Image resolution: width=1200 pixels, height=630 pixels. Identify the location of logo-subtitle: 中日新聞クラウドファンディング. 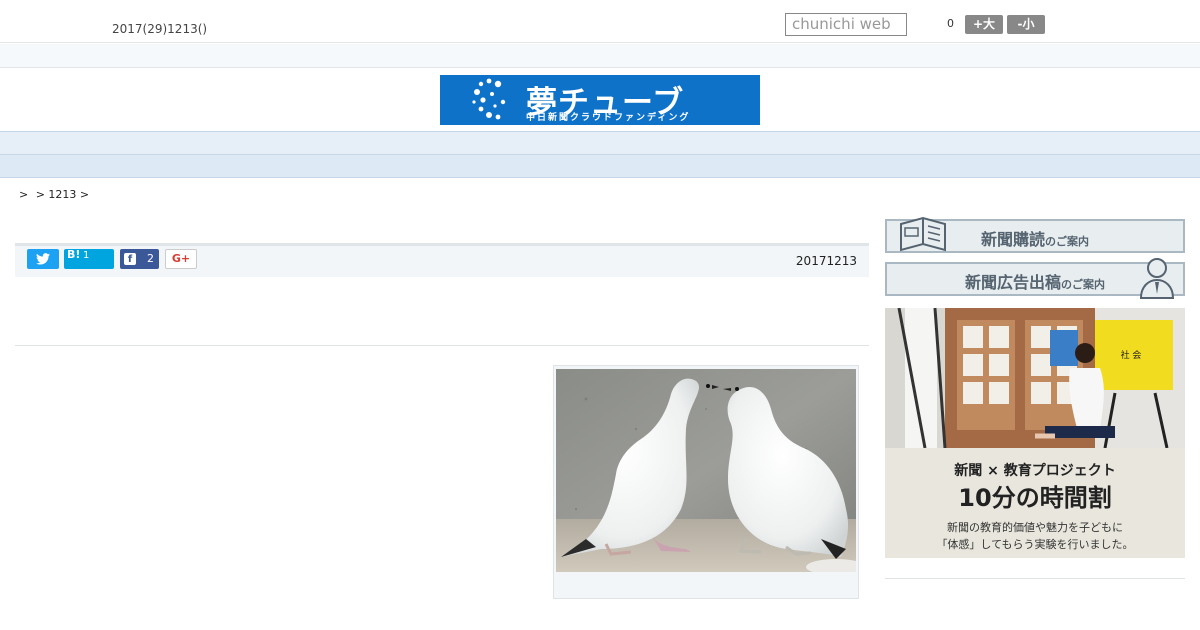
(608, 118).